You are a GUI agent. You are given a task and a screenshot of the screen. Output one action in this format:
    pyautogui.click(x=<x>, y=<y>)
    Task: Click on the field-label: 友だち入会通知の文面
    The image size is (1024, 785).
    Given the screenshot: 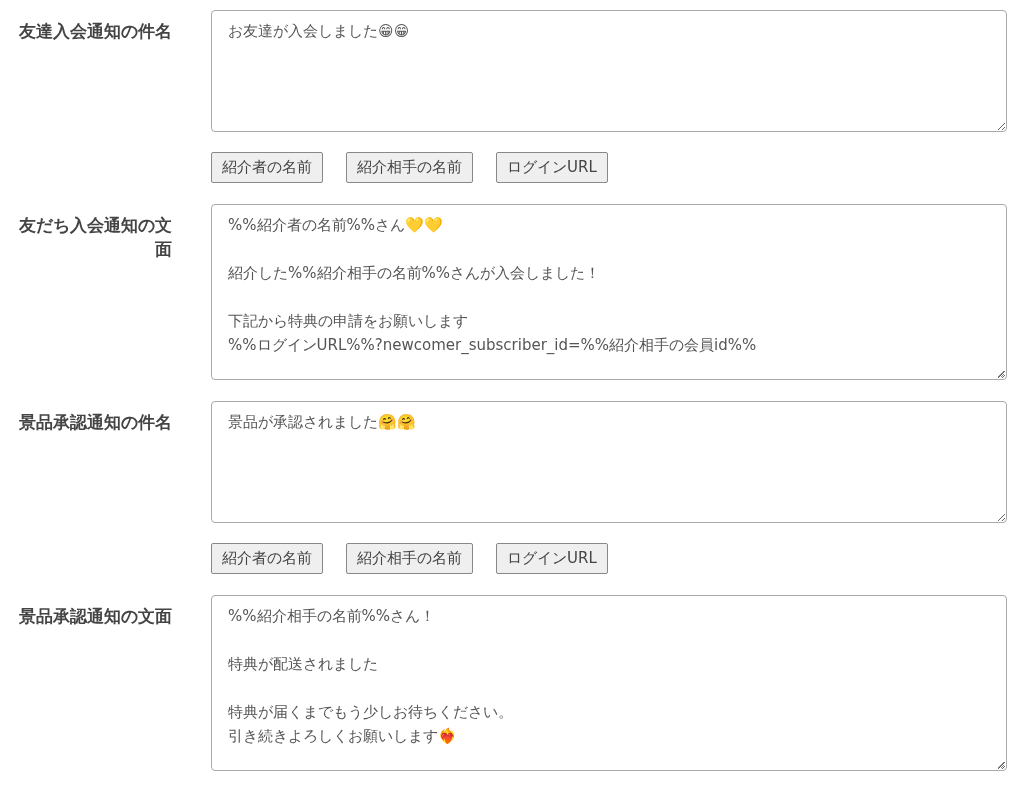 What is the action you would take?
    pyautogui.click(x=95, y=237)
    